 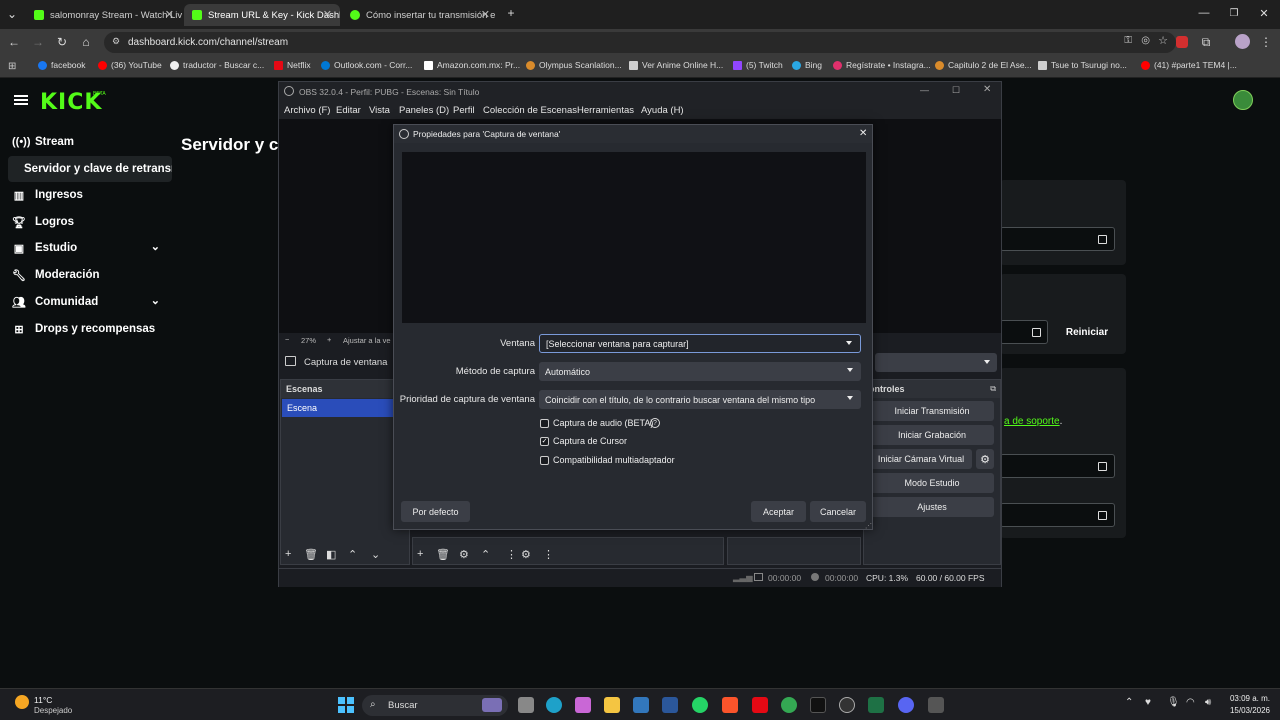 What do you see at coordinates (83, 329) in the screenshot?
I see `sidebar-item-drops: ⊞ Drops y recompensas` at bounding box center [83, 329].